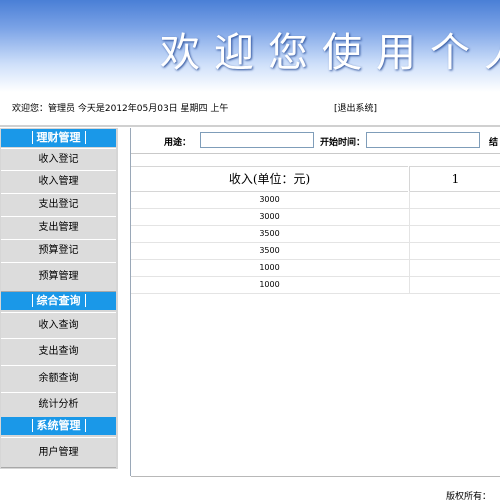  I want to click on nav-budget-register: 预算登记, so click(58, 251).